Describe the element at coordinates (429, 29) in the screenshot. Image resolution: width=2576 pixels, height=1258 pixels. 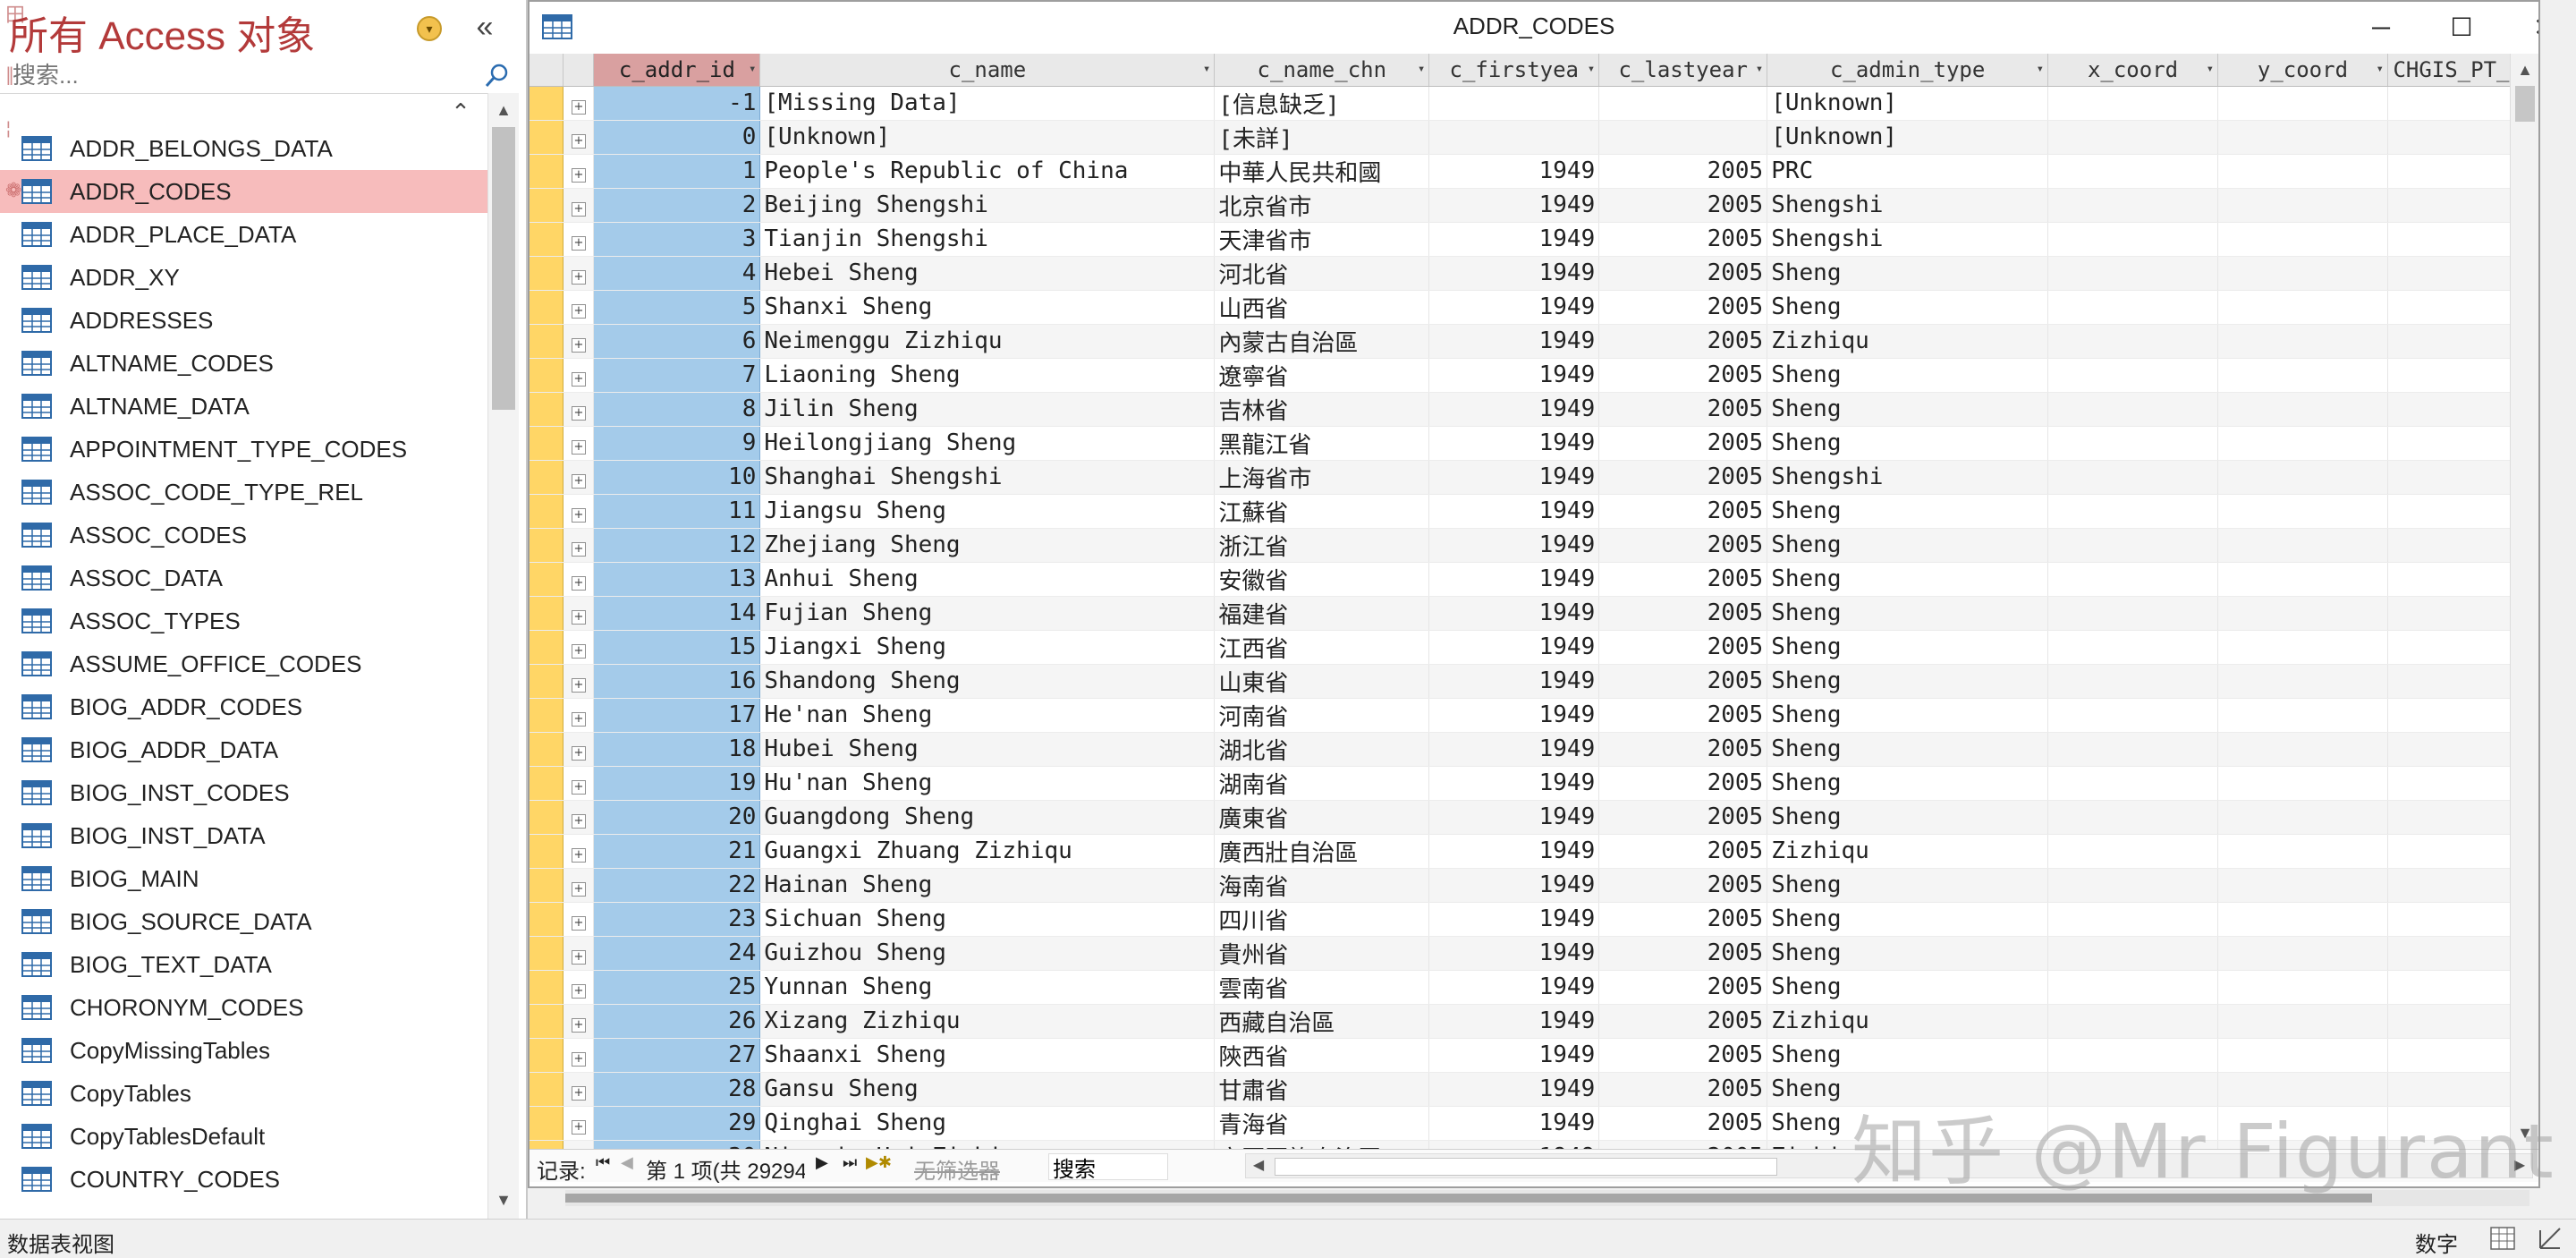
I see `nav-menu-dropdown-icon: ▾` at that location.